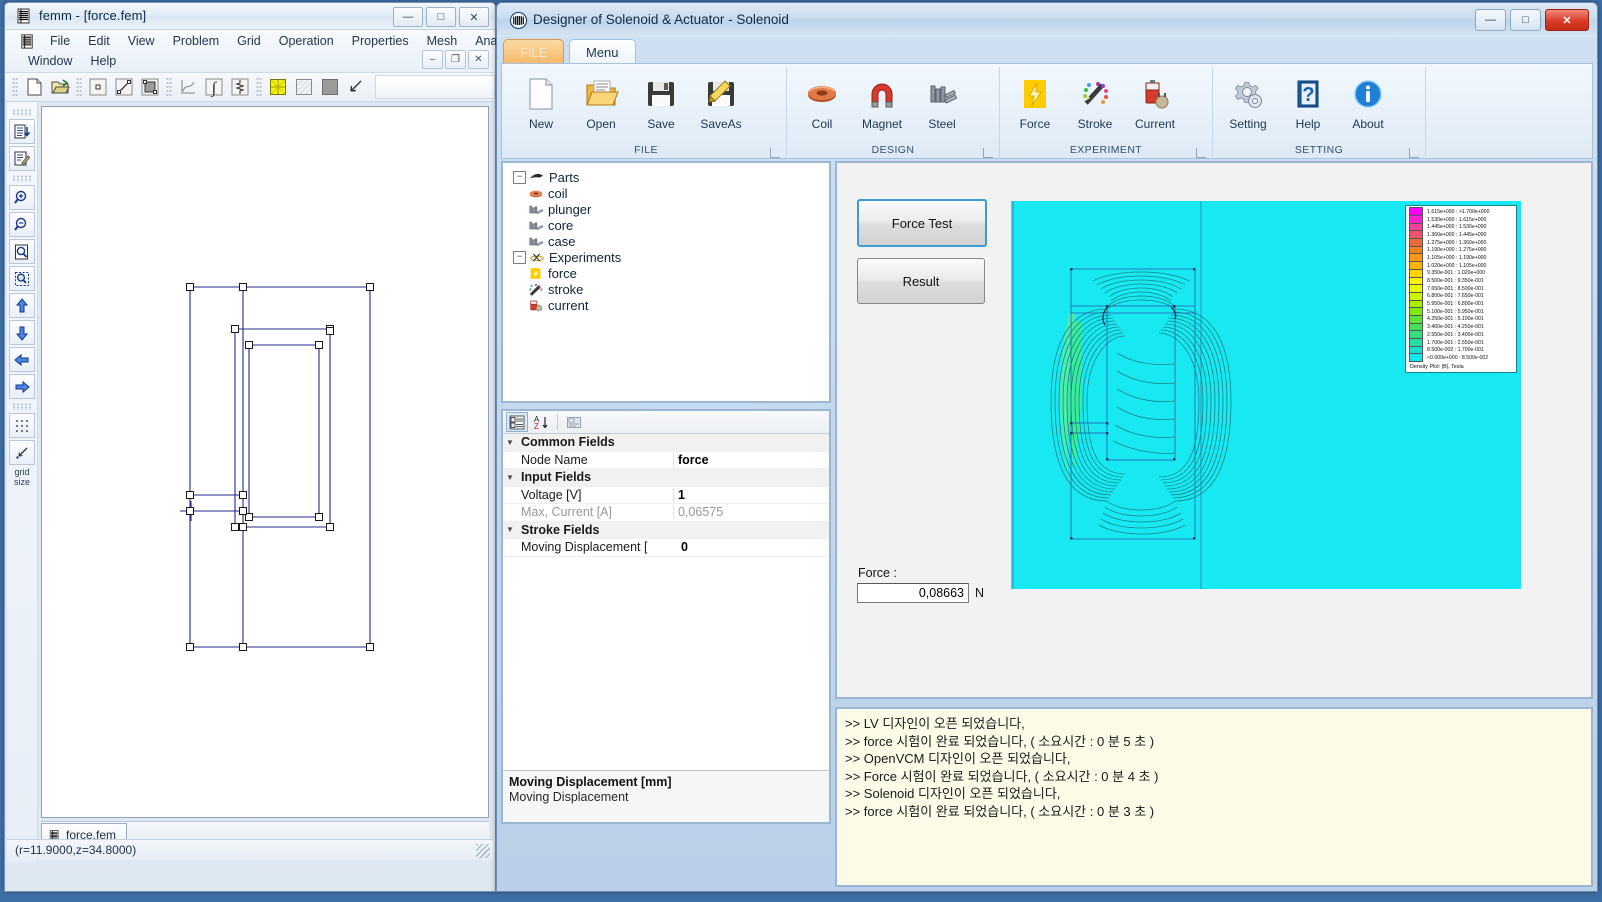 This screenshot has height=902, width=1602. I want to click on femm-maximize-button: □, so click(441, 17).